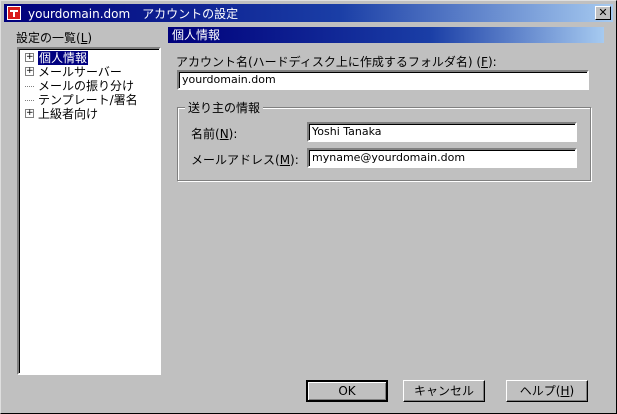 This screenshot has width=617, height=414. Describe the element at coordinates (442, 158) in the screenshot. I see `email-input: myname@yourdomain.dom` at that location.